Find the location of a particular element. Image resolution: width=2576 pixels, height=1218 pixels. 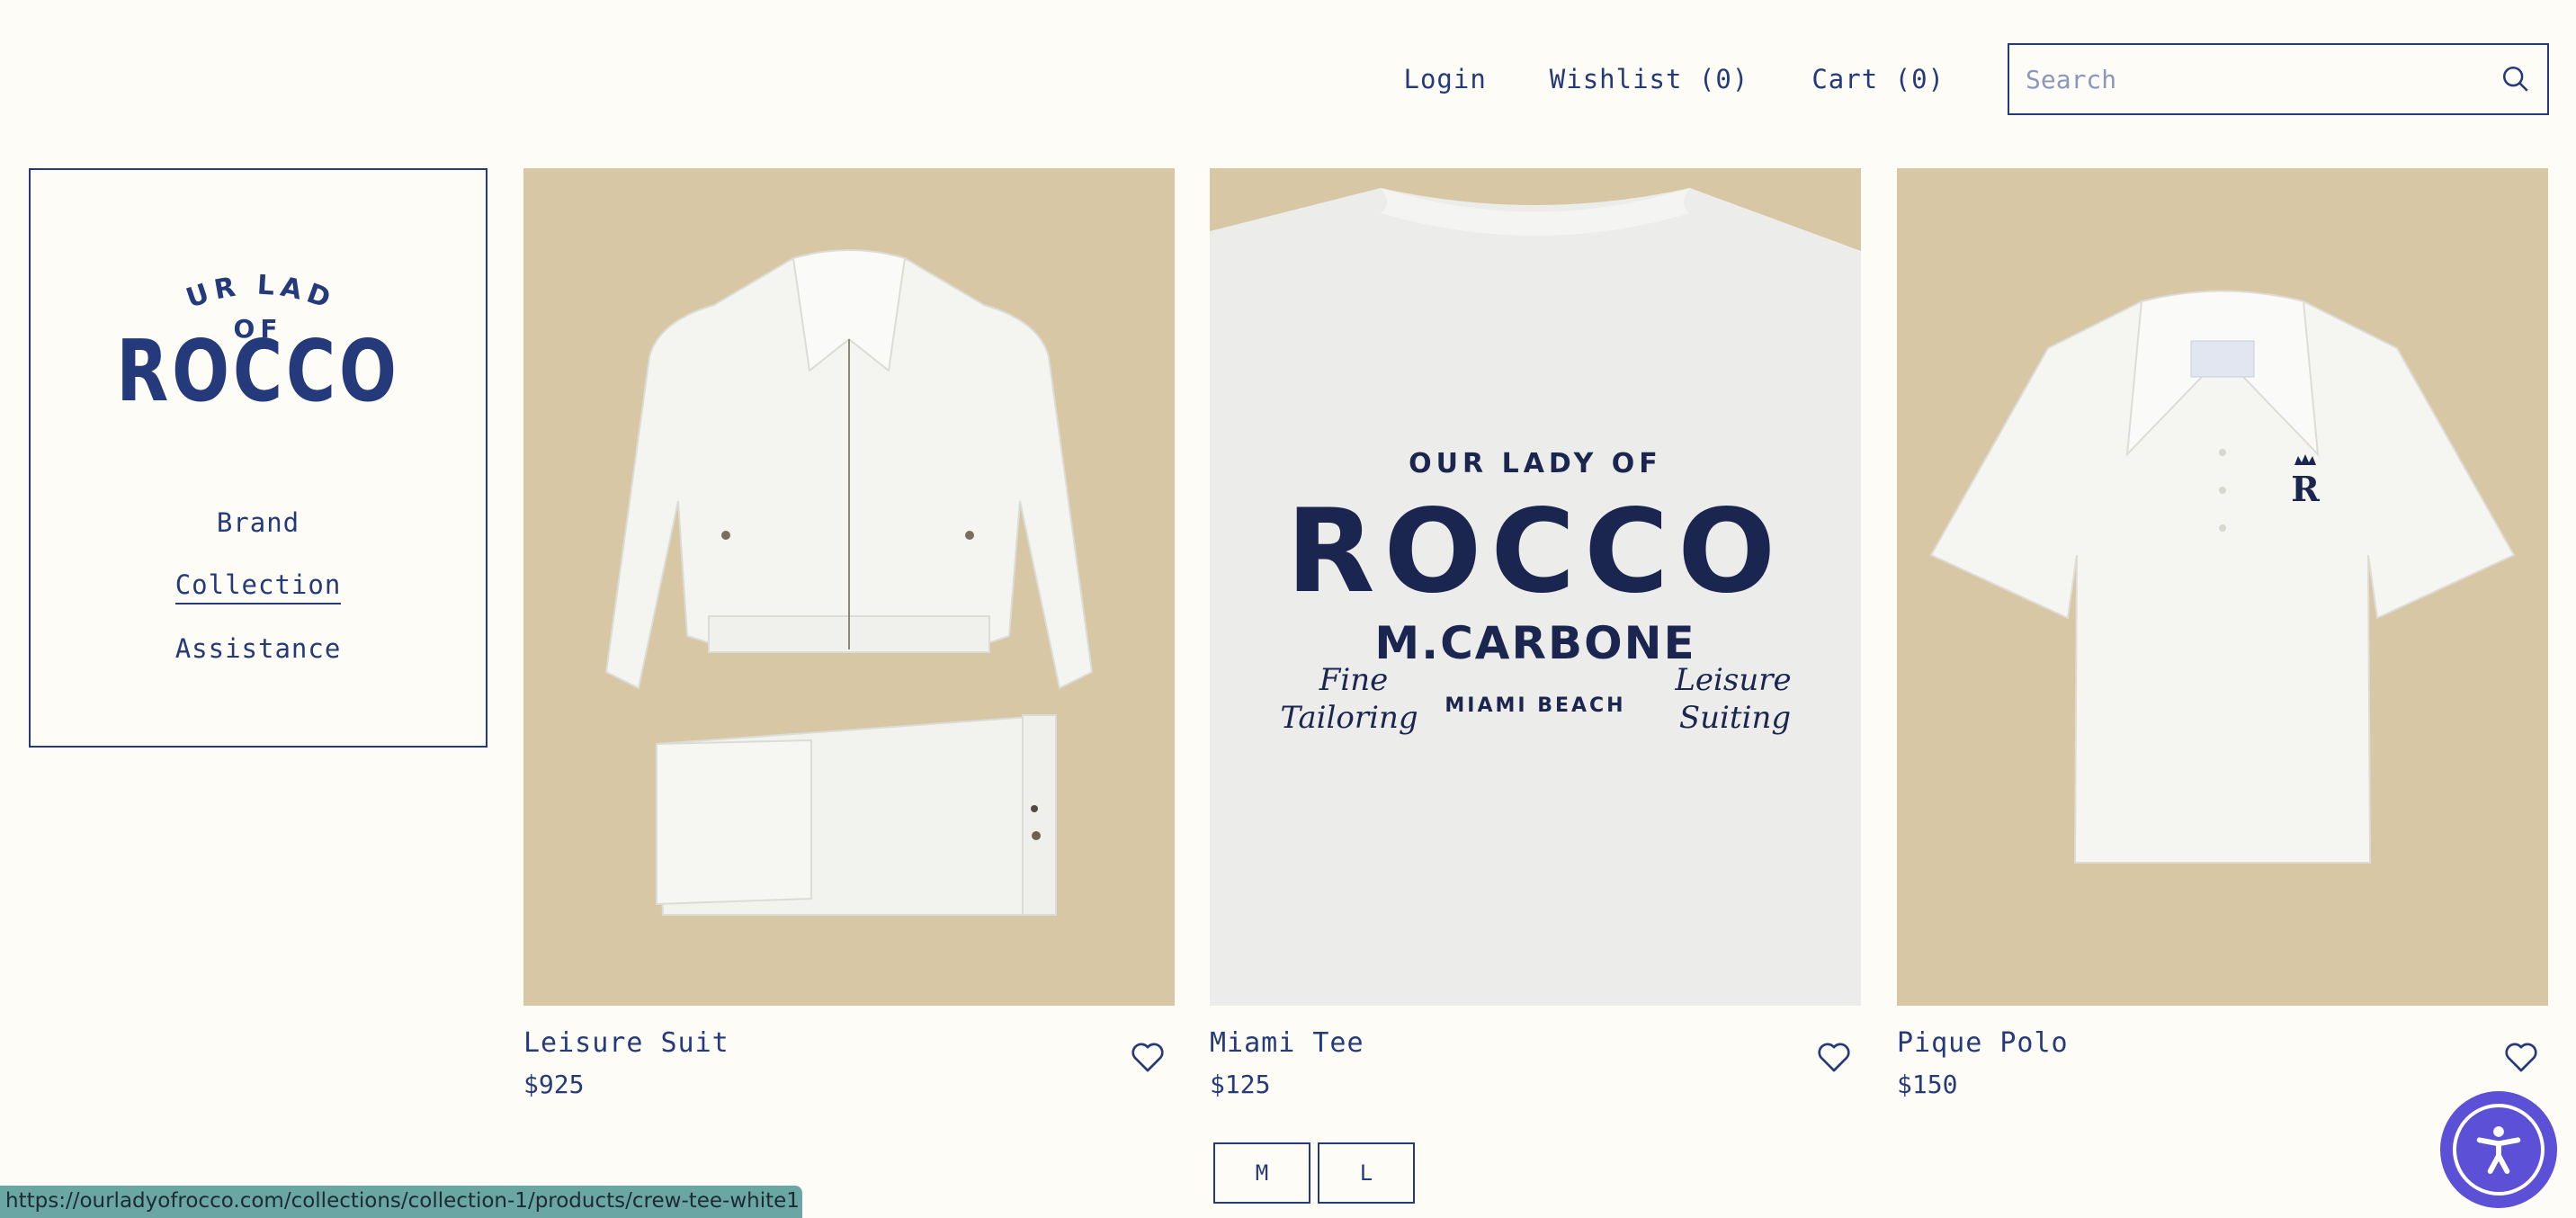

size-selector: M L is located at coordinates (1314, 1173).